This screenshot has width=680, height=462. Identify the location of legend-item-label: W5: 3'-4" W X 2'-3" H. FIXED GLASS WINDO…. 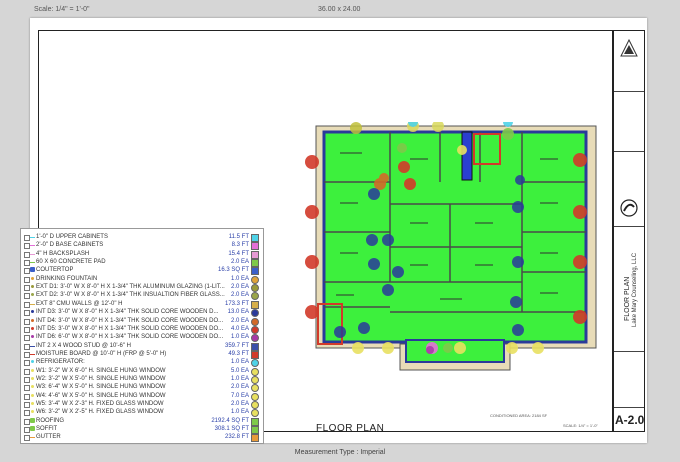
(100, 404).